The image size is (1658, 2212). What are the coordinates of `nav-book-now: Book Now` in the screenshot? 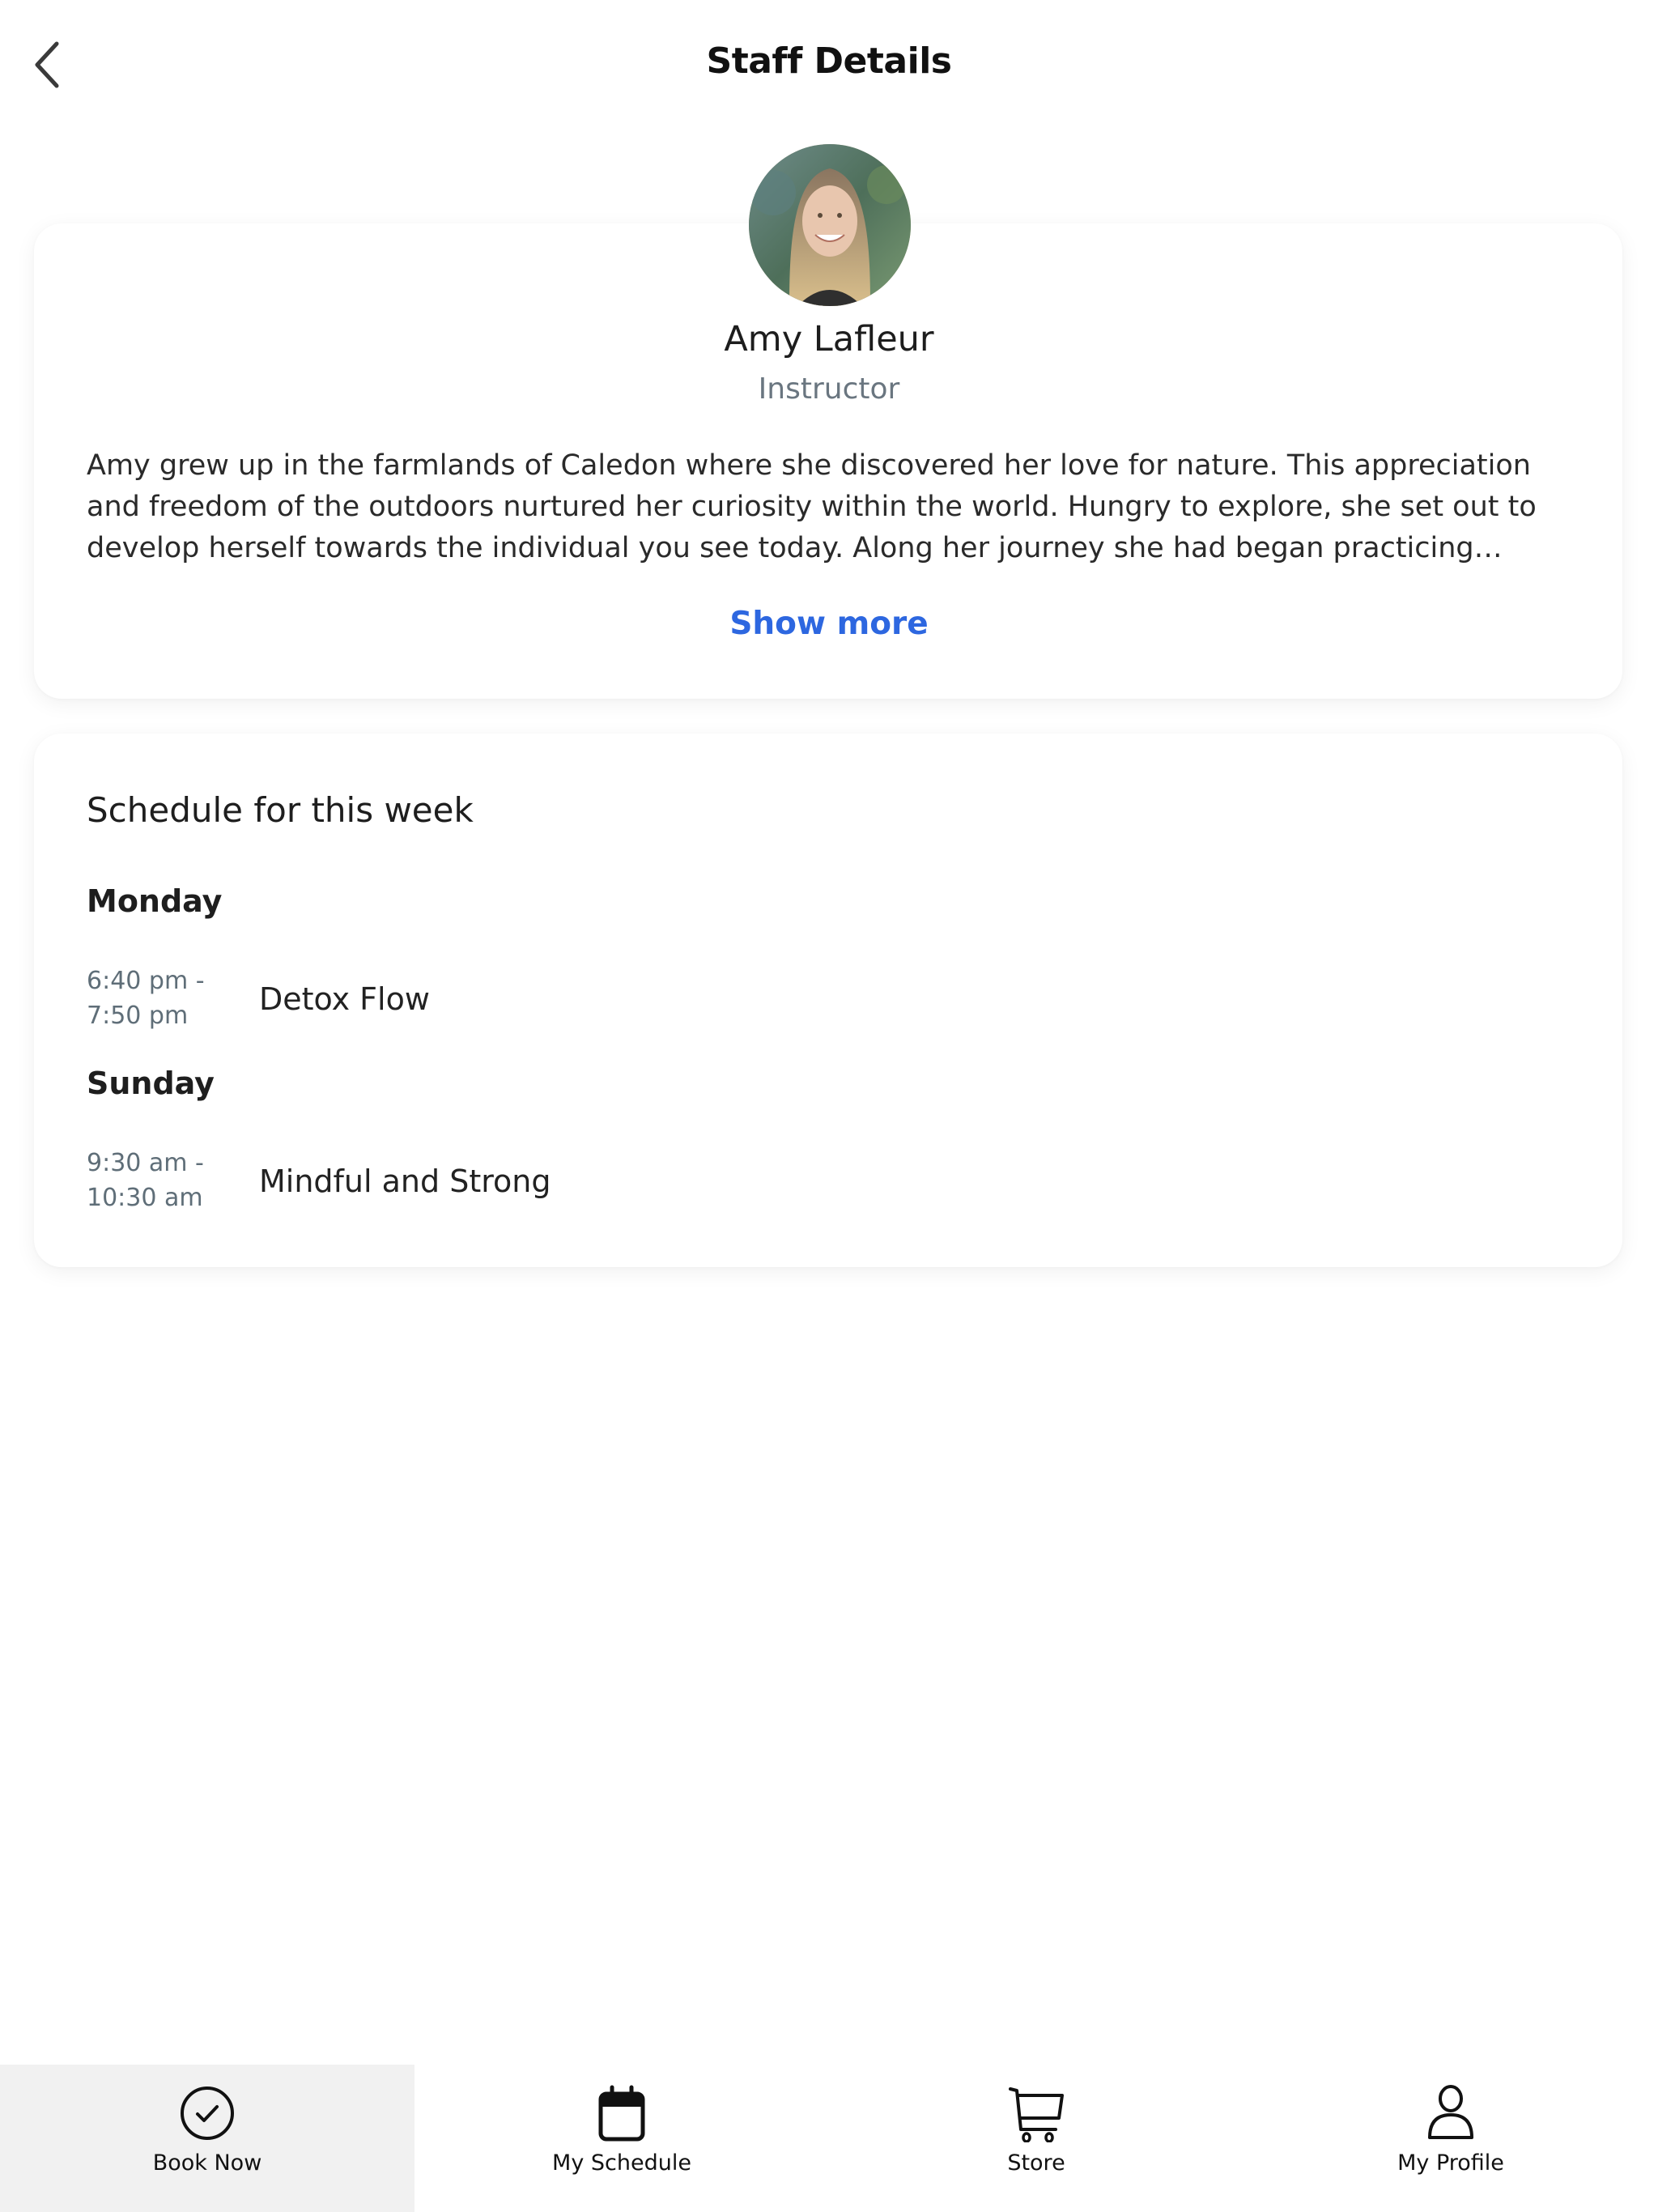 It's located at (207, 2138).